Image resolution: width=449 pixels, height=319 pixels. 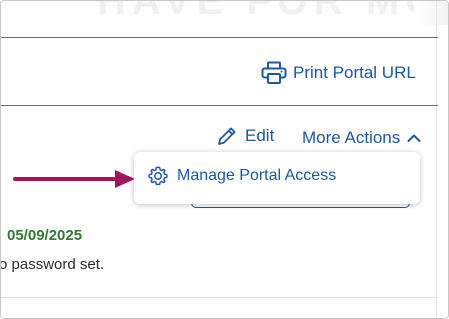 What do you see at coordinates (52, 264) in the screenshot?
I see `password-status-text: o password set.` at bounding box center [52, 264].